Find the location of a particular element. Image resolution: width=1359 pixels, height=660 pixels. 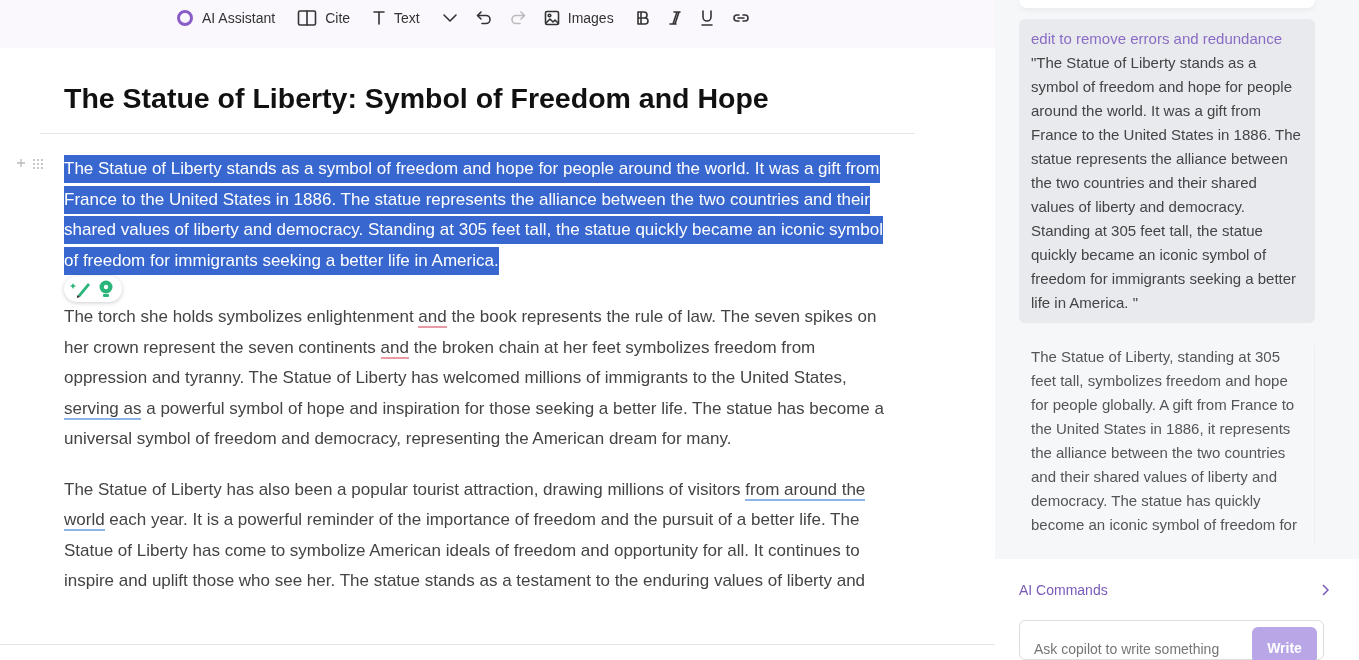

paragraph: The torch she holds symbolizes enlightenment and the book represents the rule of law. The seven spikes on her crown represent the seven continents and the broken chain at her feet symbolizes freedom from oppression and tyranny. The Statue of Liberty has welcomed millions of immigrants to the United States, serving as a powerful symbol of hope and inspiration for those seeking a better life. The statue has become a universal symbol of freedom and democracy, representing the American dream for many. is located at coordinates (474, 378).